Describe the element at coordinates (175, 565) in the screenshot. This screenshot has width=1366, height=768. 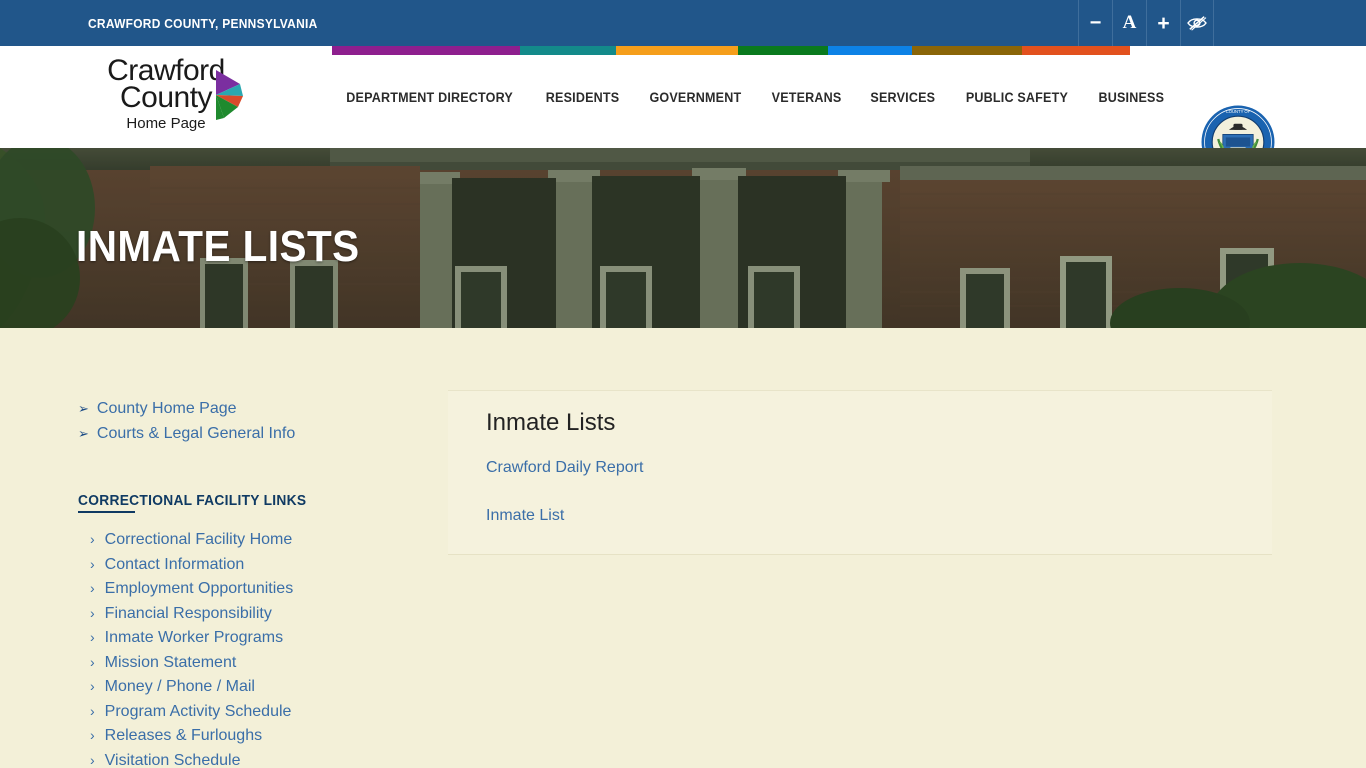
I see `sidebar-item-label: Contact Information` at that location.